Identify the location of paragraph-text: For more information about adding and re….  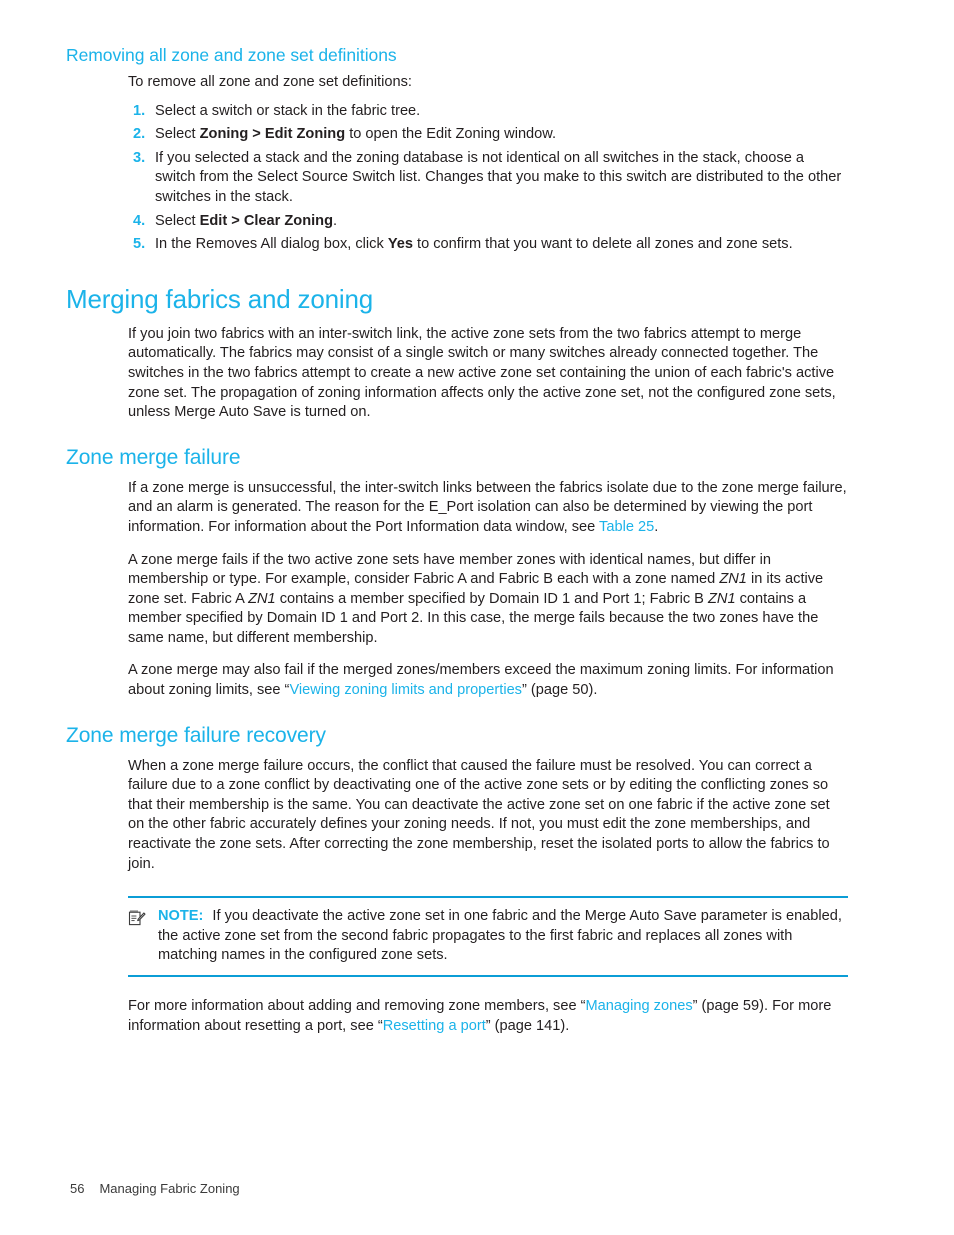
(357, 1006).